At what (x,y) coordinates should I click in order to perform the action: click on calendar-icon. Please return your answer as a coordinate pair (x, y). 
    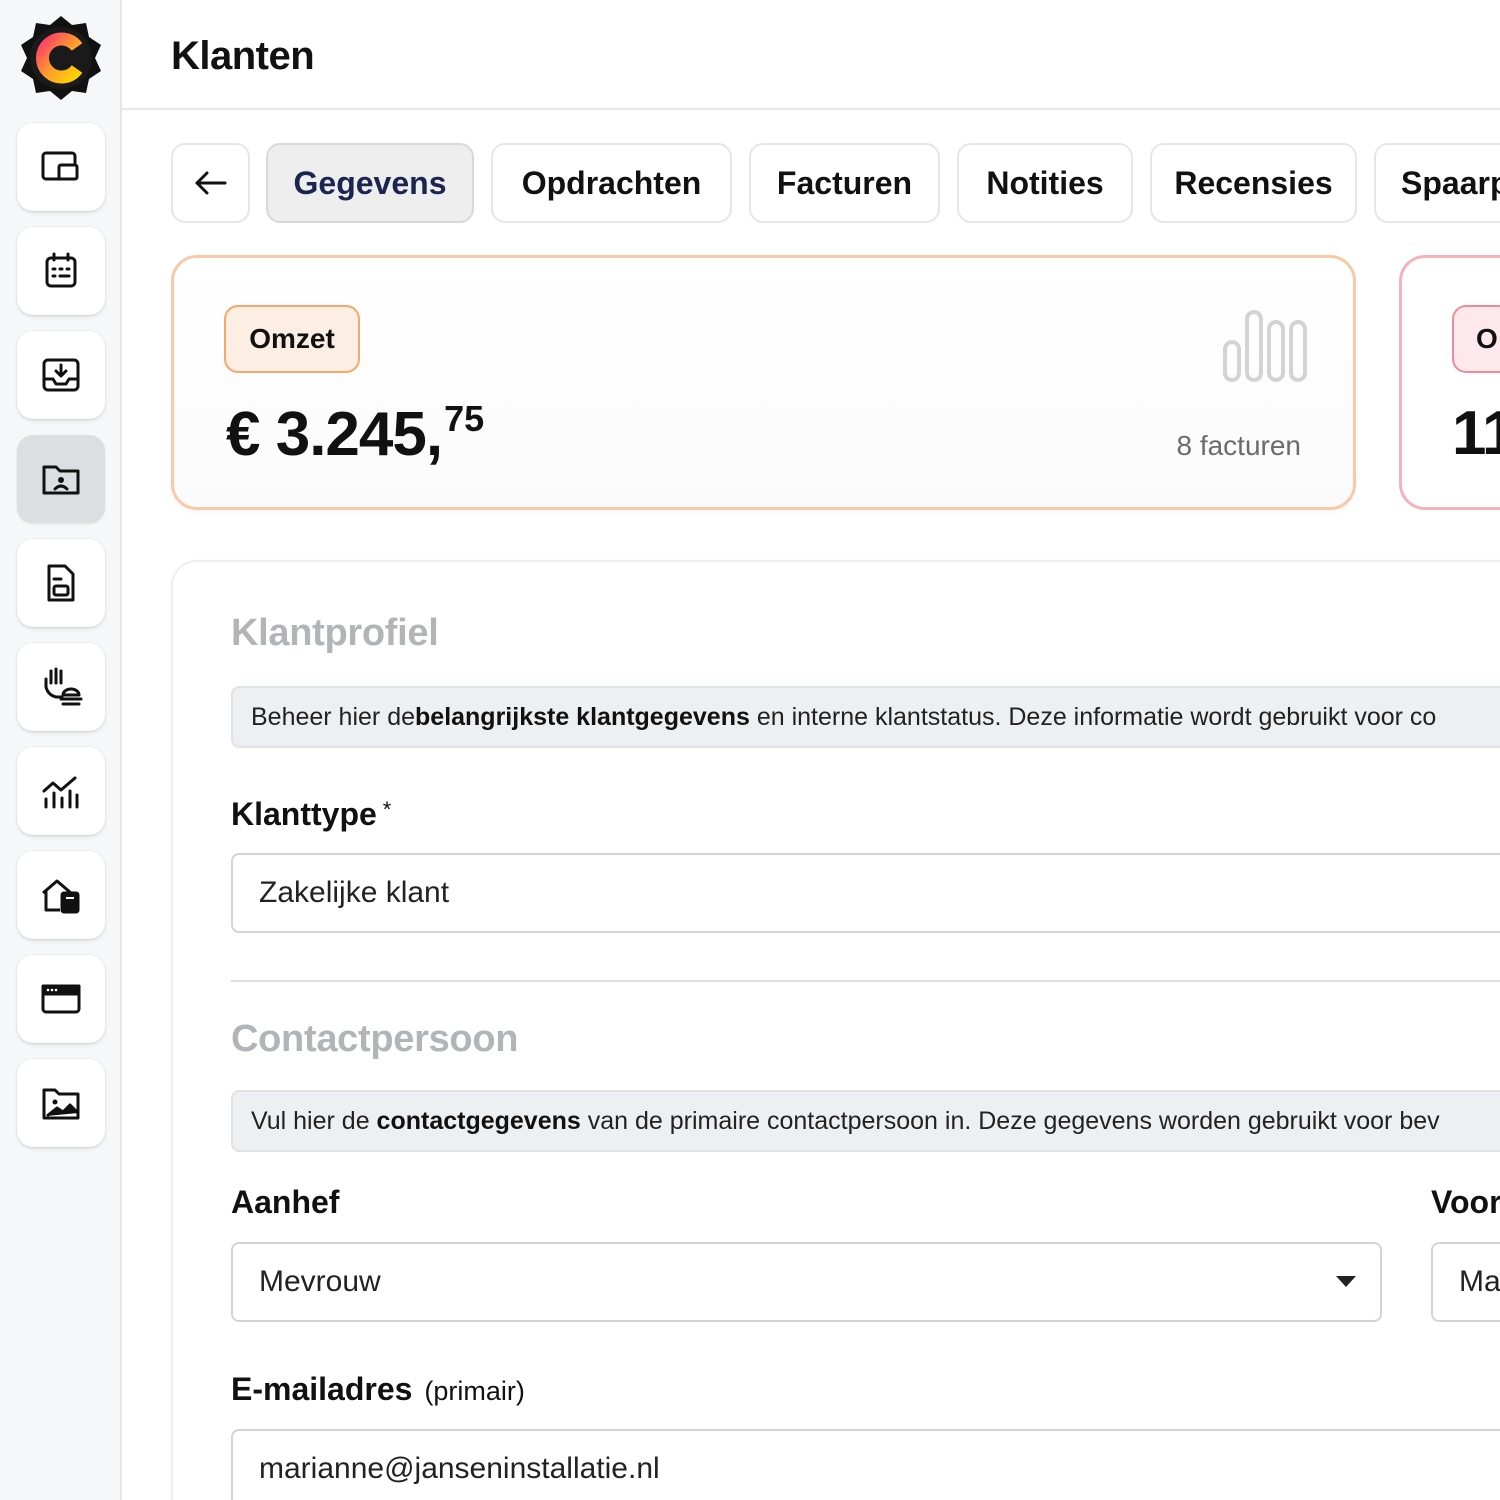
    Looking at the image, I should click on (61, 270).